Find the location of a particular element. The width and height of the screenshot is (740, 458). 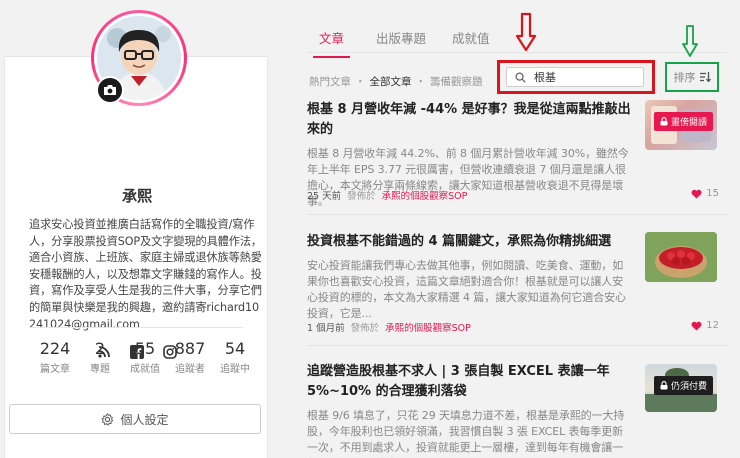

stat-following: 54 追蹤中 is located at coordinates (235, 357).